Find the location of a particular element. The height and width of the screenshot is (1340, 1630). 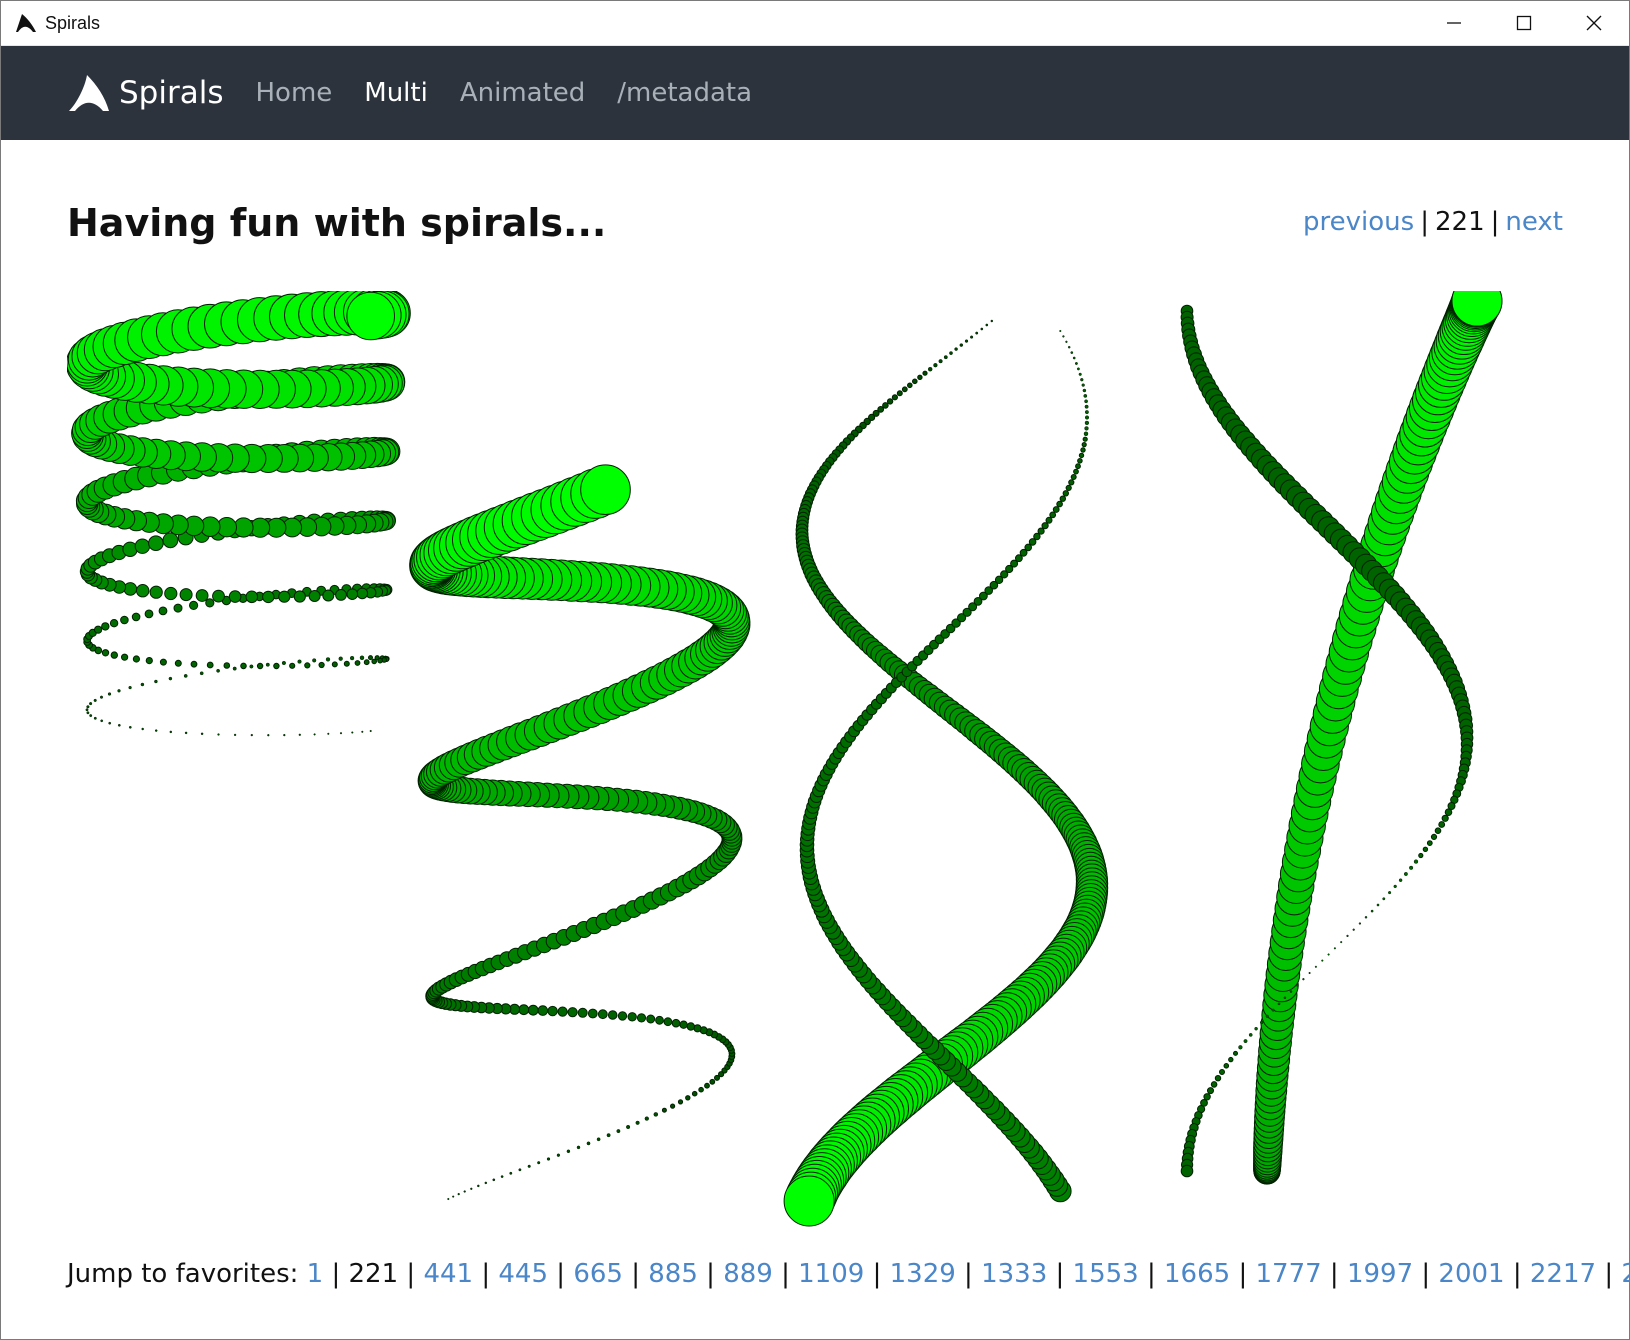

nav-animated-link: Animated is located at coordinates (522, 93).